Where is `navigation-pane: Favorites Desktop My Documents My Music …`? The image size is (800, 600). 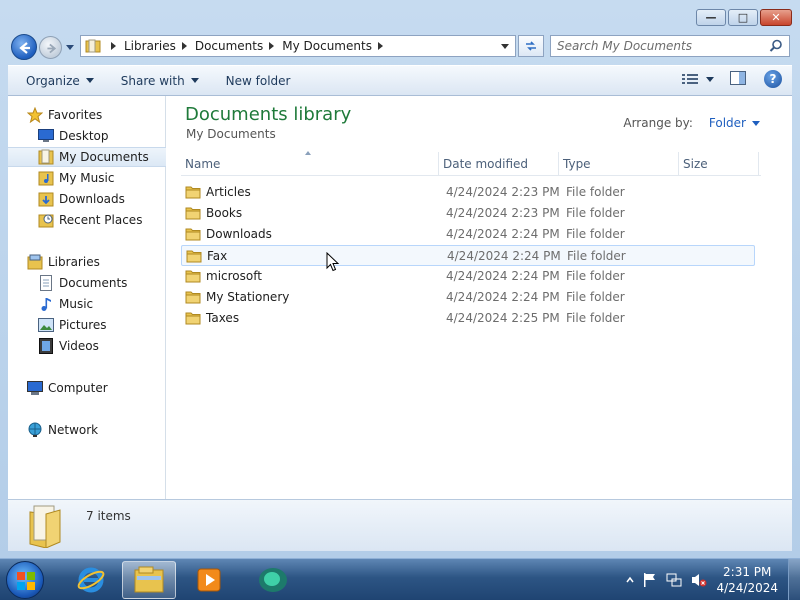
navigation-pane: Favorites Desktop My Documents My Music … is located at coordinates (87, 297).